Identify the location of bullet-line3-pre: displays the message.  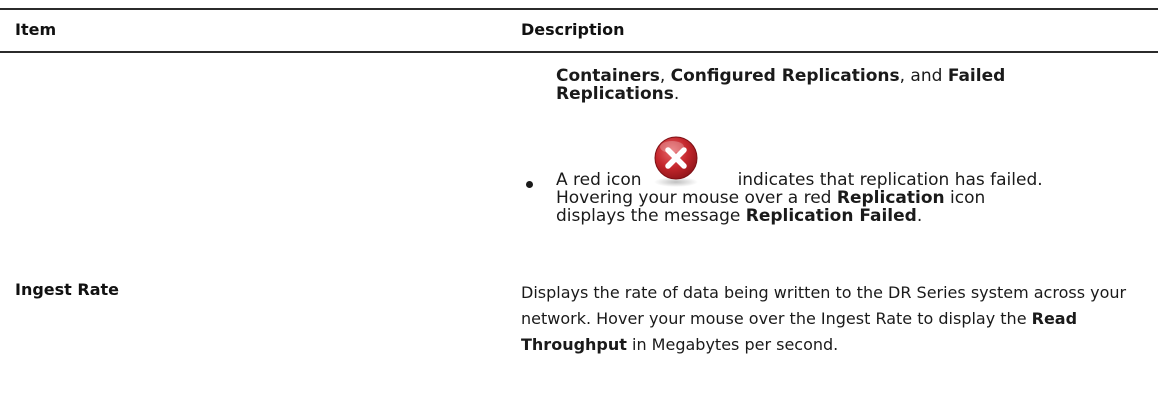
(651, 216).